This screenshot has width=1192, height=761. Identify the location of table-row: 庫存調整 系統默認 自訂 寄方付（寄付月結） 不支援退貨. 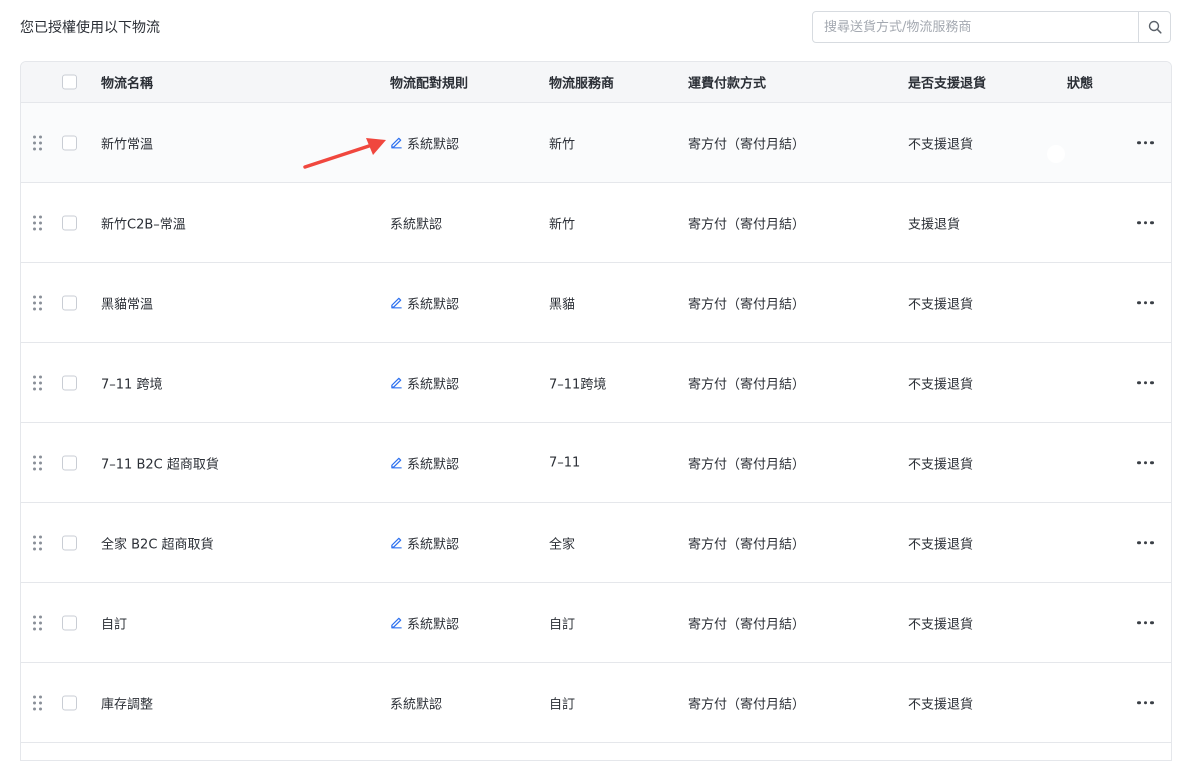
(596, 703).